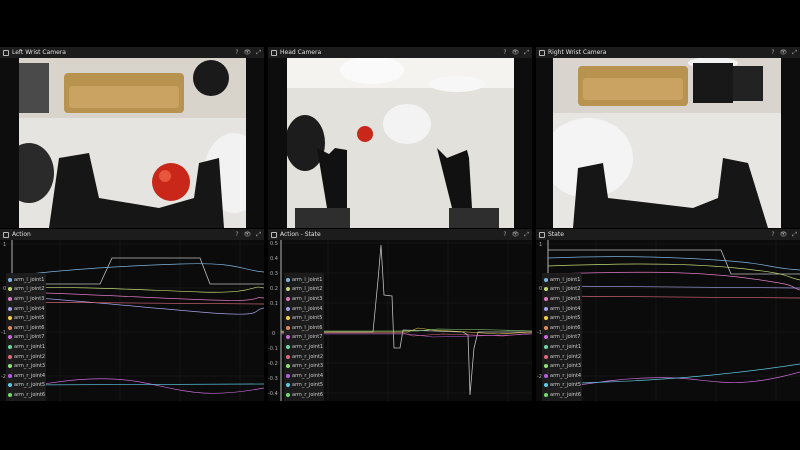 This screenshot has height=450, width=800. Describe the element at coordinates (274, 274) in the screenshot. I see `ytick: 0.3` at that location.